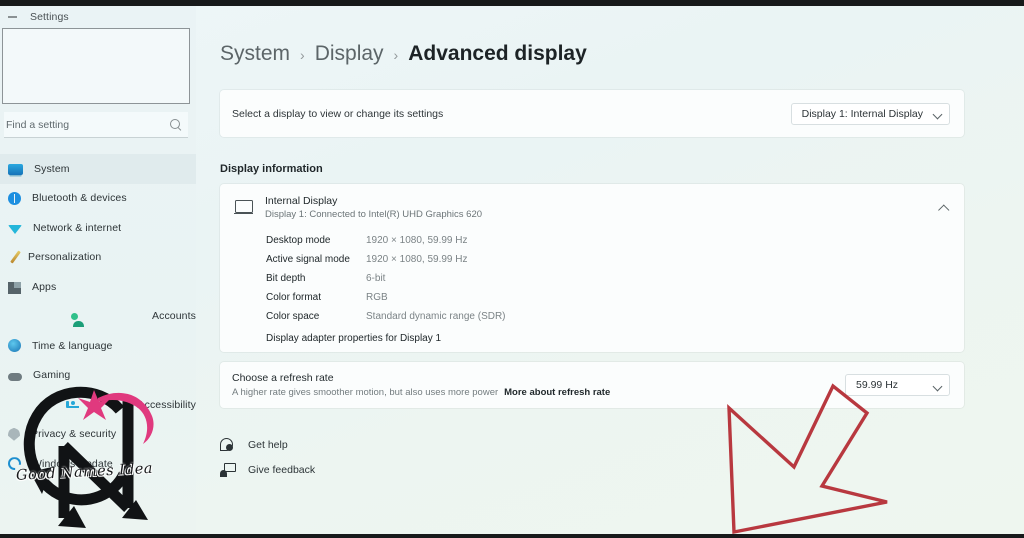 Image resolution: width=1024 pixels, height=538 pixels. Describe the element at coordinates (227, 444) in the screenshot. I see `help-question-icon` at that location.